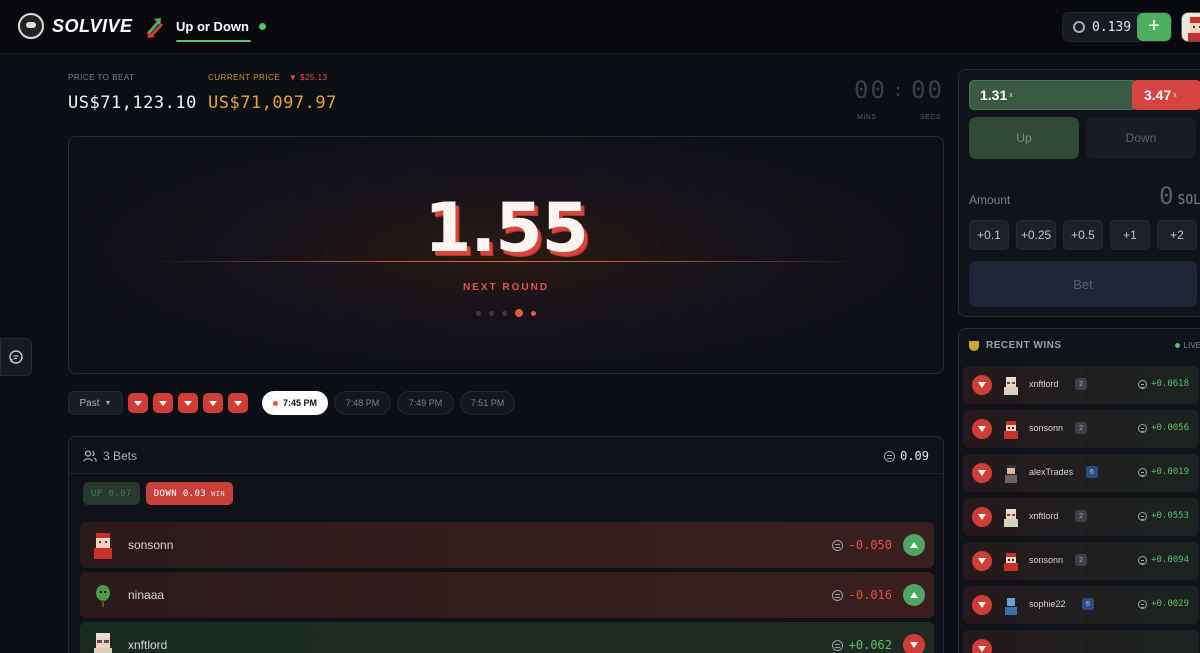  I want to click on quick-amount-button: +0.5, so click(1083, 235).